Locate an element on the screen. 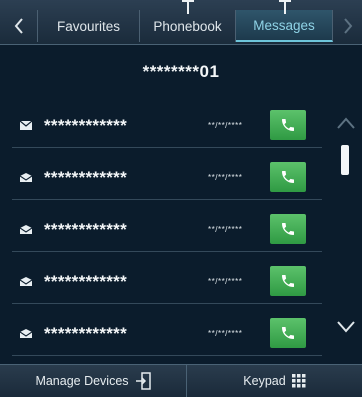  device-exit-icon is located at coordinates (143, 381).